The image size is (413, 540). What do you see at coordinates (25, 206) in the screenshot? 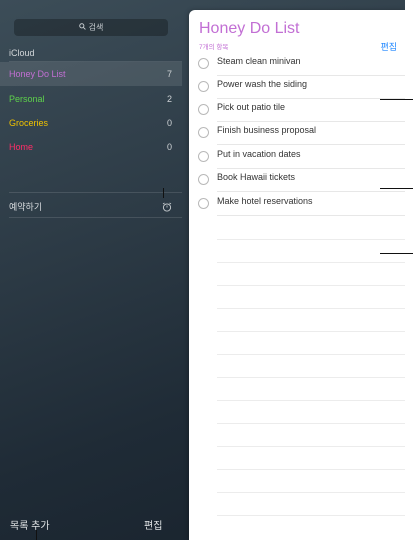
I see `scheduled-list: 예약하기` at bounding box center [25, 206].